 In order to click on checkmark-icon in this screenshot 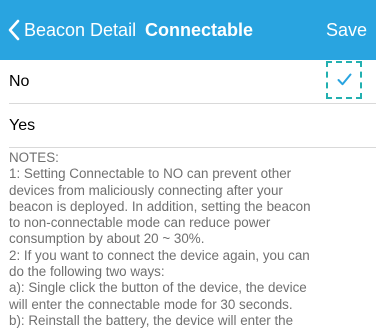, I will do `click(344, 79)`.